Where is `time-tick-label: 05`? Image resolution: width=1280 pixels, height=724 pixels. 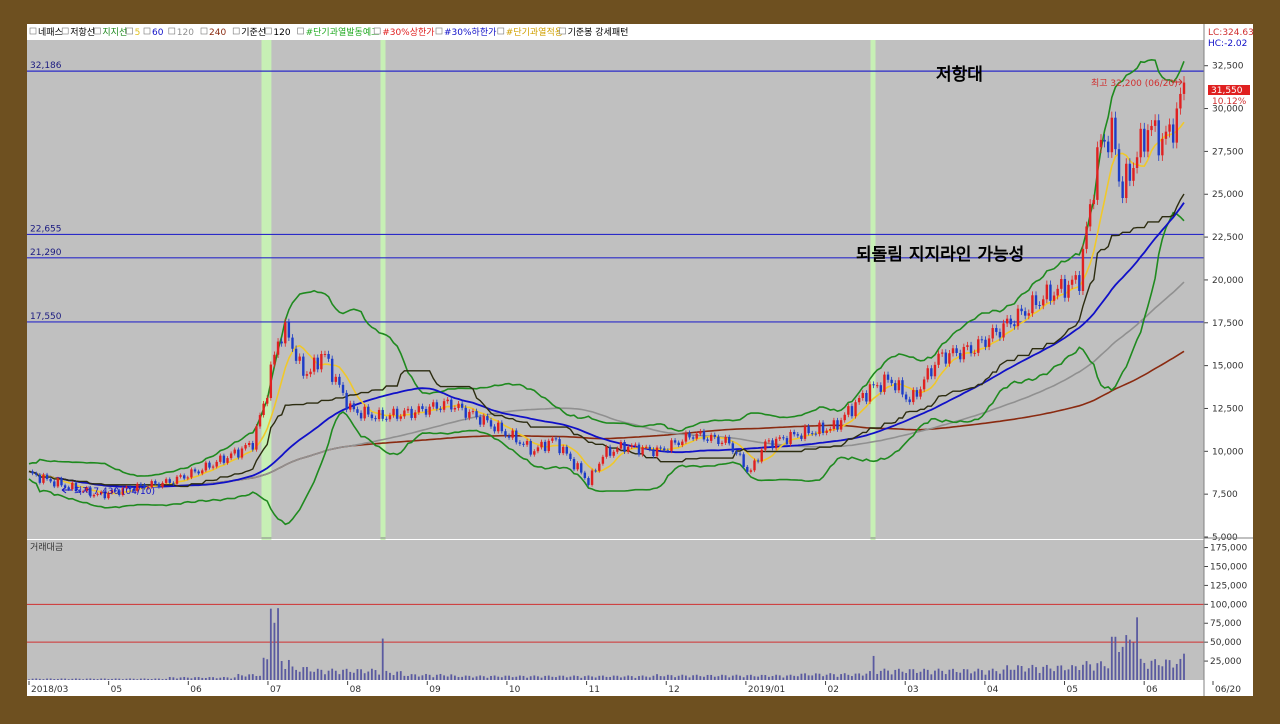
time-tick-label: 05 is located at coordinates (1072, 690).